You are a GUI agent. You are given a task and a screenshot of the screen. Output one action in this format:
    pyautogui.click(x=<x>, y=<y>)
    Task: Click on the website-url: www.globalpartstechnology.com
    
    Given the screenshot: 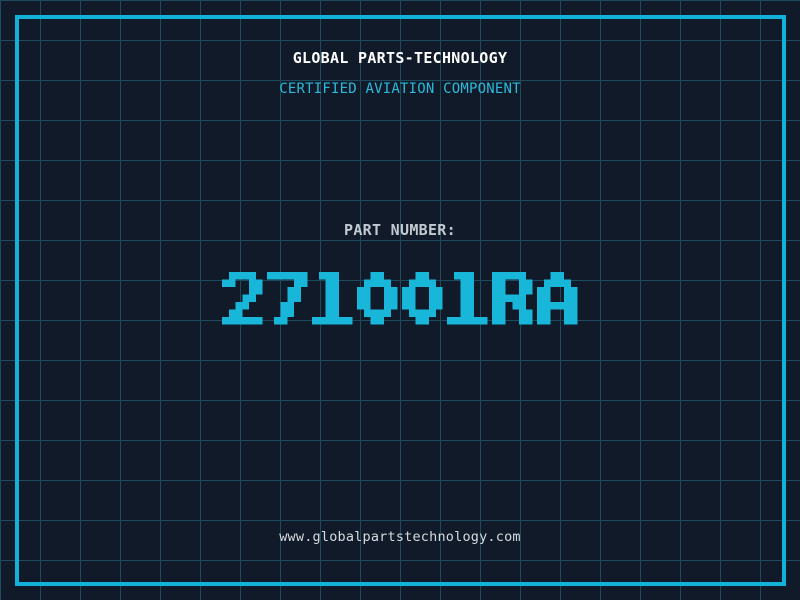 What is the action you would take?
    pyautogui.click(x=400, y=537)
    